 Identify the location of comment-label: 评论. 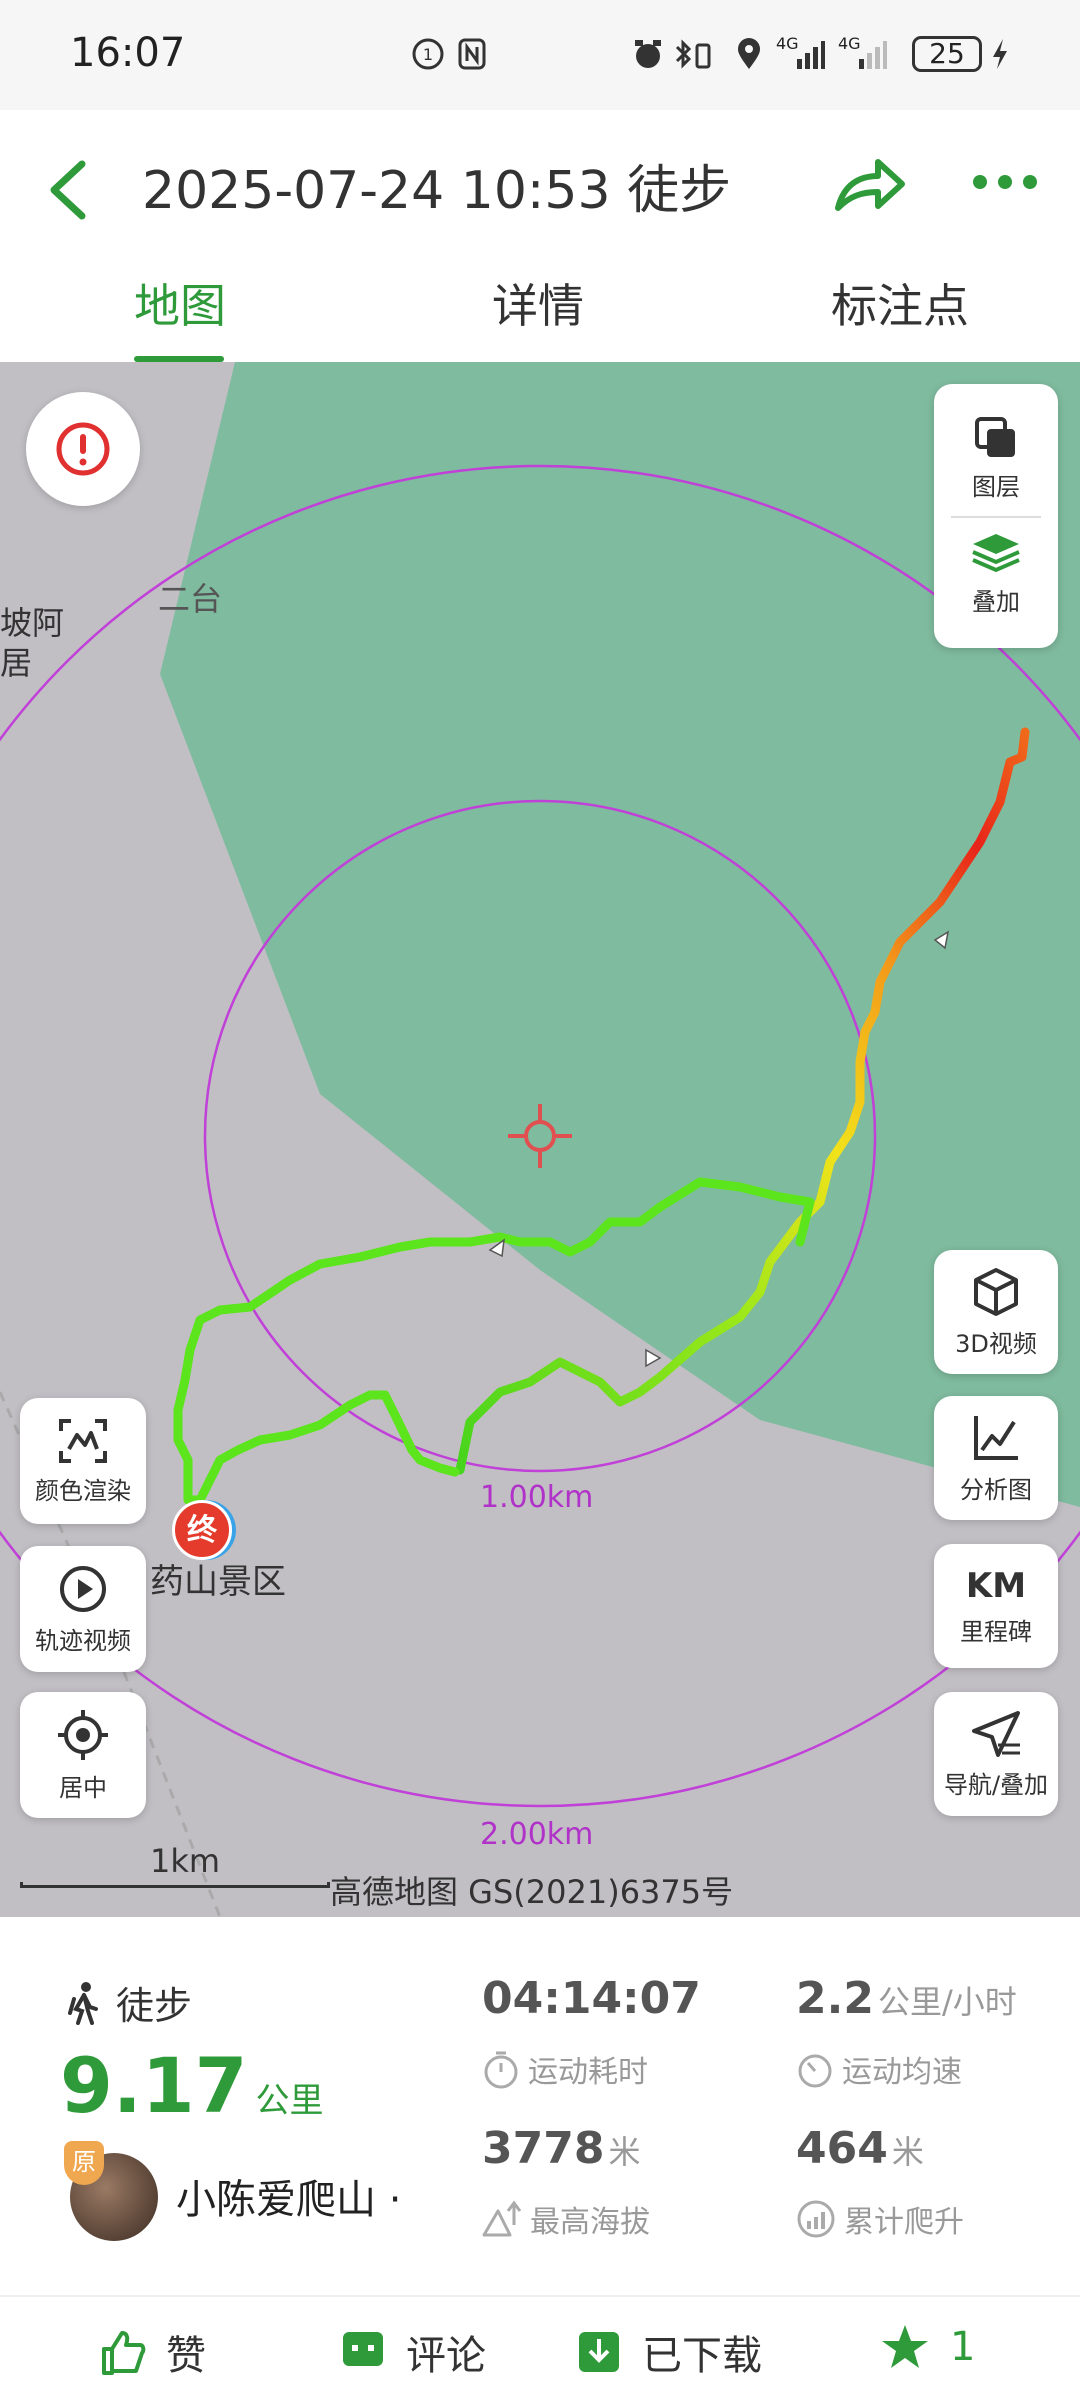
(446, 2356).